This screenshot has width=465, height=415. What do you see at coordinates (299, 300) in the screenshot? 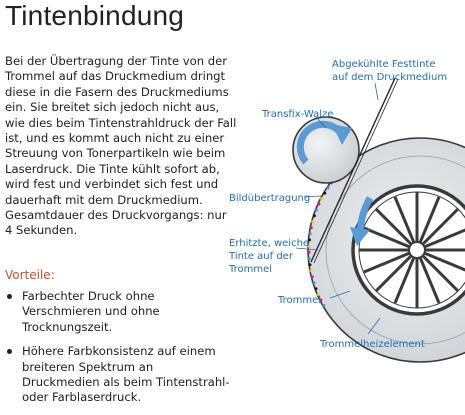
I see `label-drum: Trommel` at bounding box center [299, 300].